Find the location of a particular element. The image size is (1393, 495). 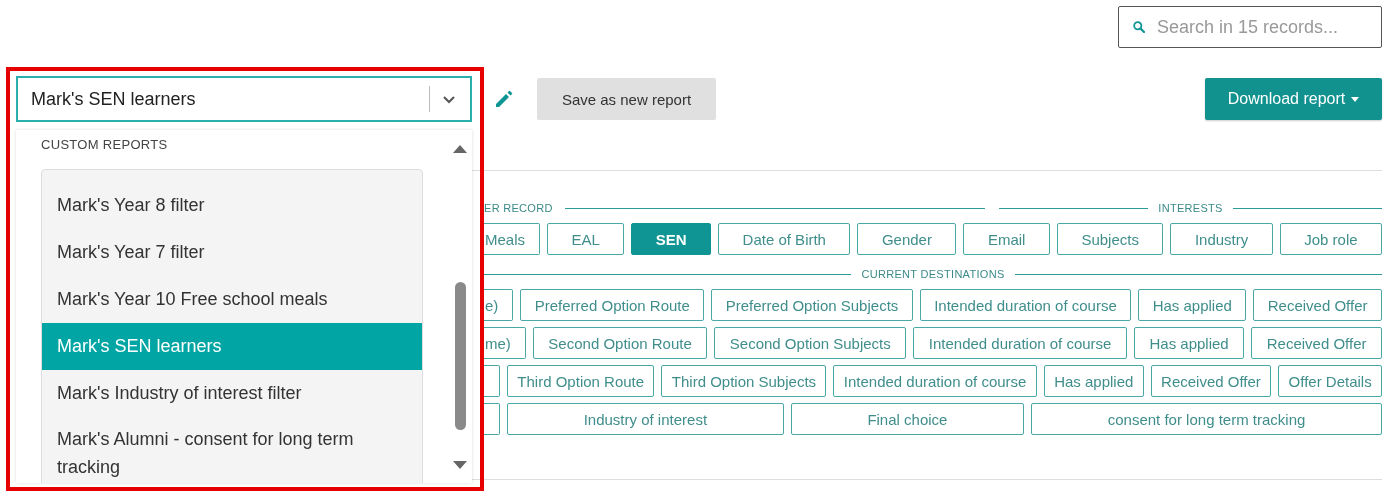

section-heading: CURRENT DESTINATIONS is located at coordinates (933, 274).